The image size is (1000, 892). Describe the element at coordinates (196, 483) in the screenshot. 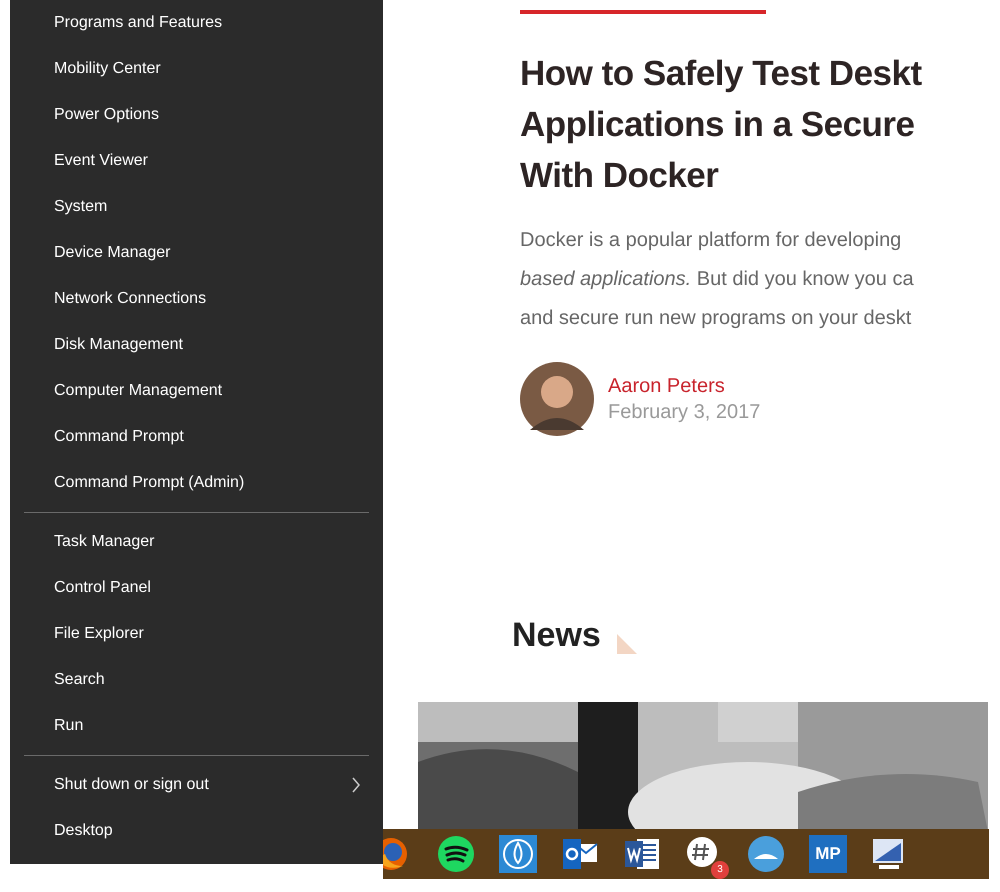

I see `menu-item: Command Prompt (Admin)` at that location.